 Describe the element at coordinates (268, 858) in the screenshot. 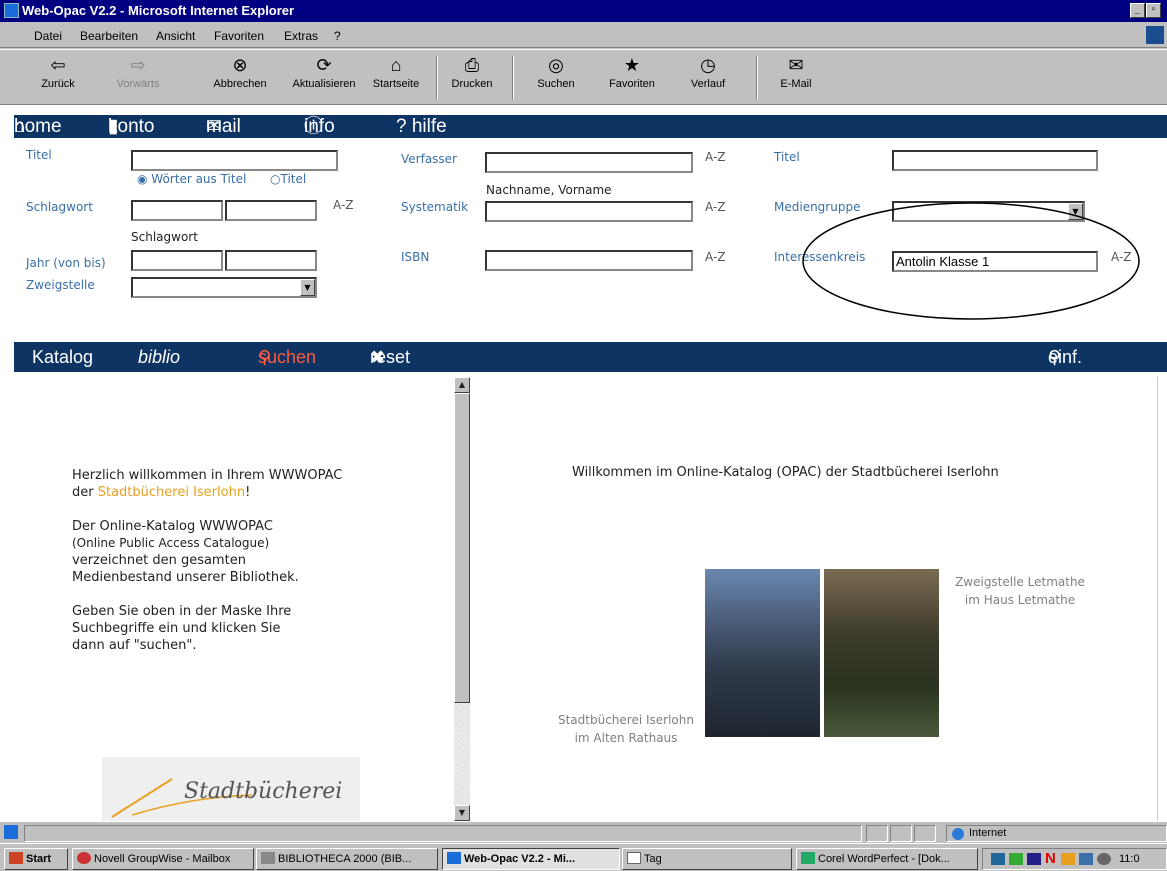

I see `bibliotheca-icon` at that location.